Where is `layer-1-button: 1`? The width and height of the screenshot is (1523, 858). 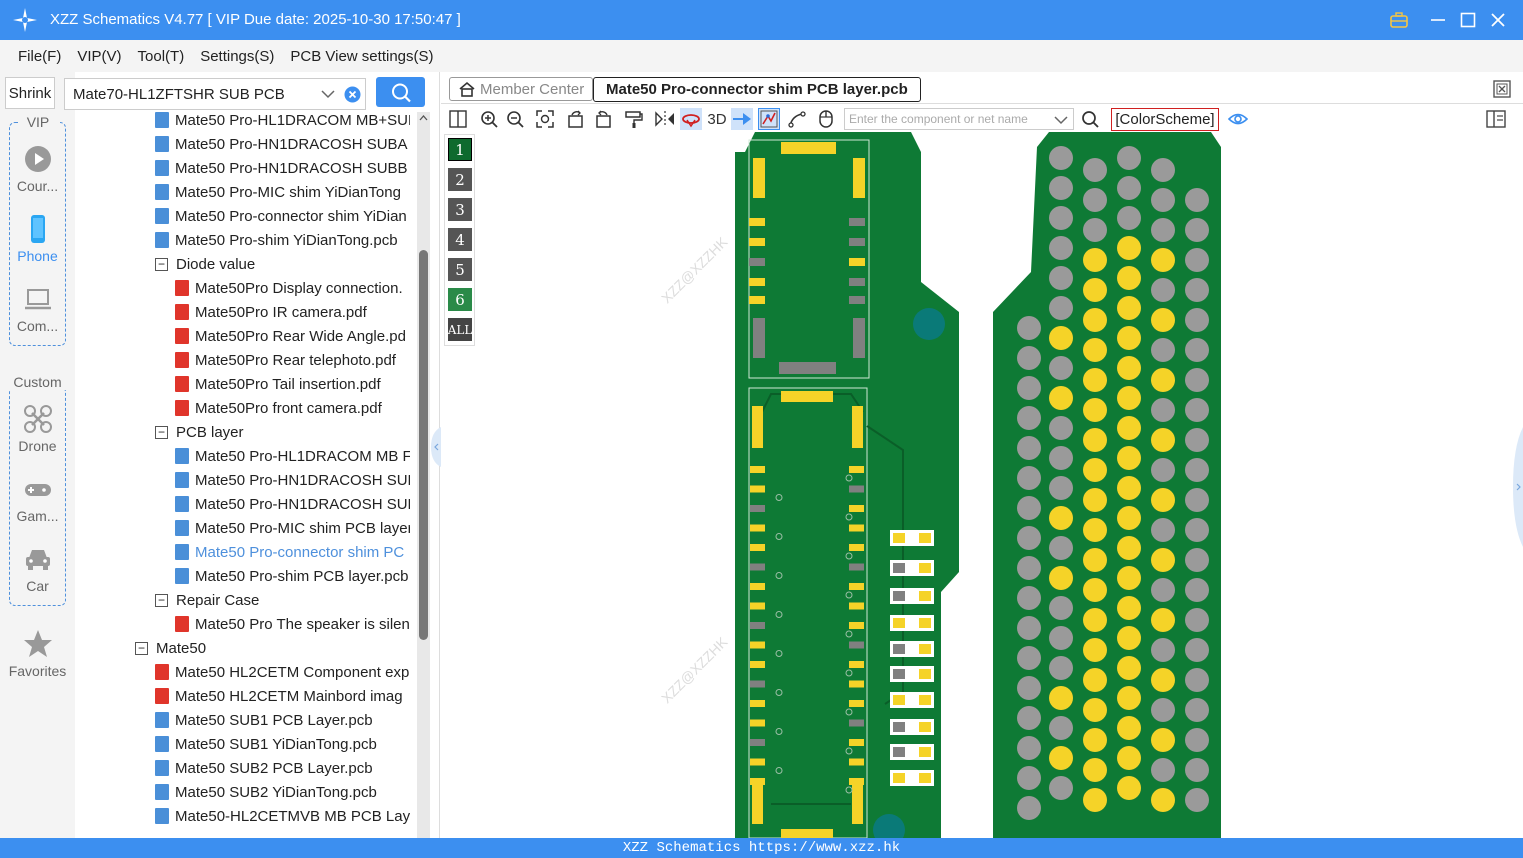
layer-1-button: 1 is located at coordinates (460, 149).